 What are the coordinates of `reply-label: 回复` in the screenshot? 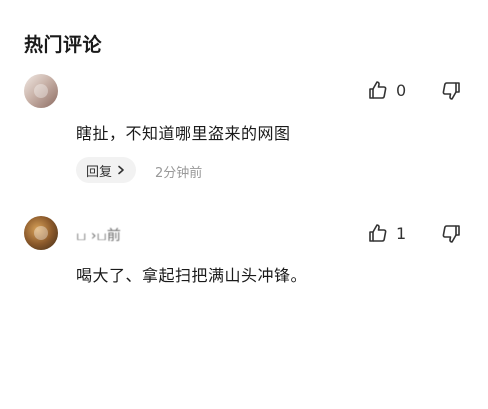 It's located at (99, 172).